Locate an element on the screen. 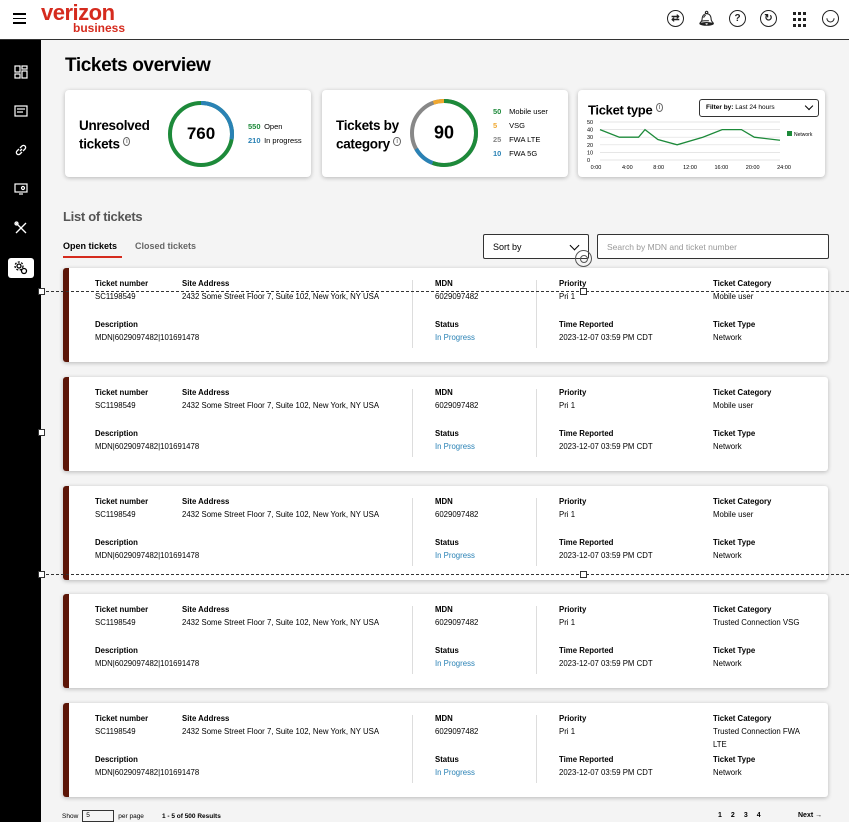  column-divider is located at coordinates (412, 749).